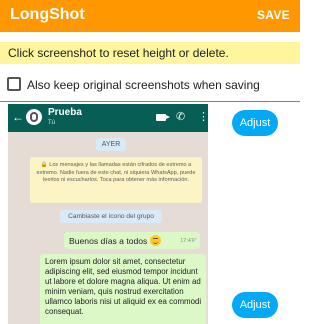 This screenshot has width=320, height=324. I want to click on date-label: AYER, so click(111, 144).